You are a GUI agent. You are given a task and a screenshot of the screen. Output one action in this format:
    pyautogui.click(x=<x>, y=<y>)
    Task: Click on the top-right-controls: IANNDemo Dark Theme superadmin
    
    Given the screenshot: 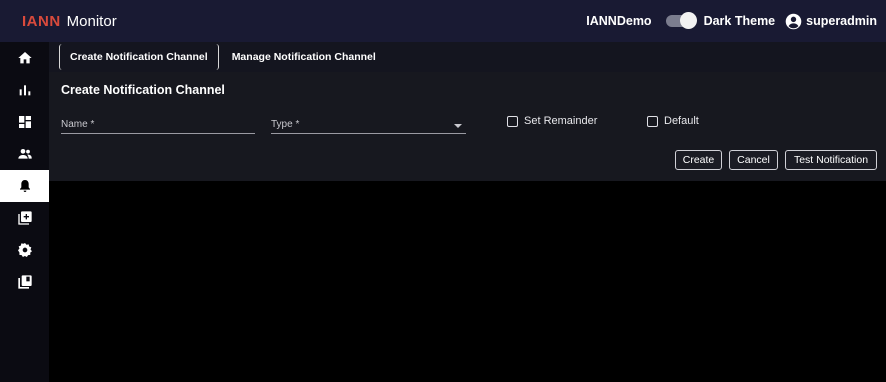 What is the action you would take?
    pyautogui.click(x=731, y=21)
    